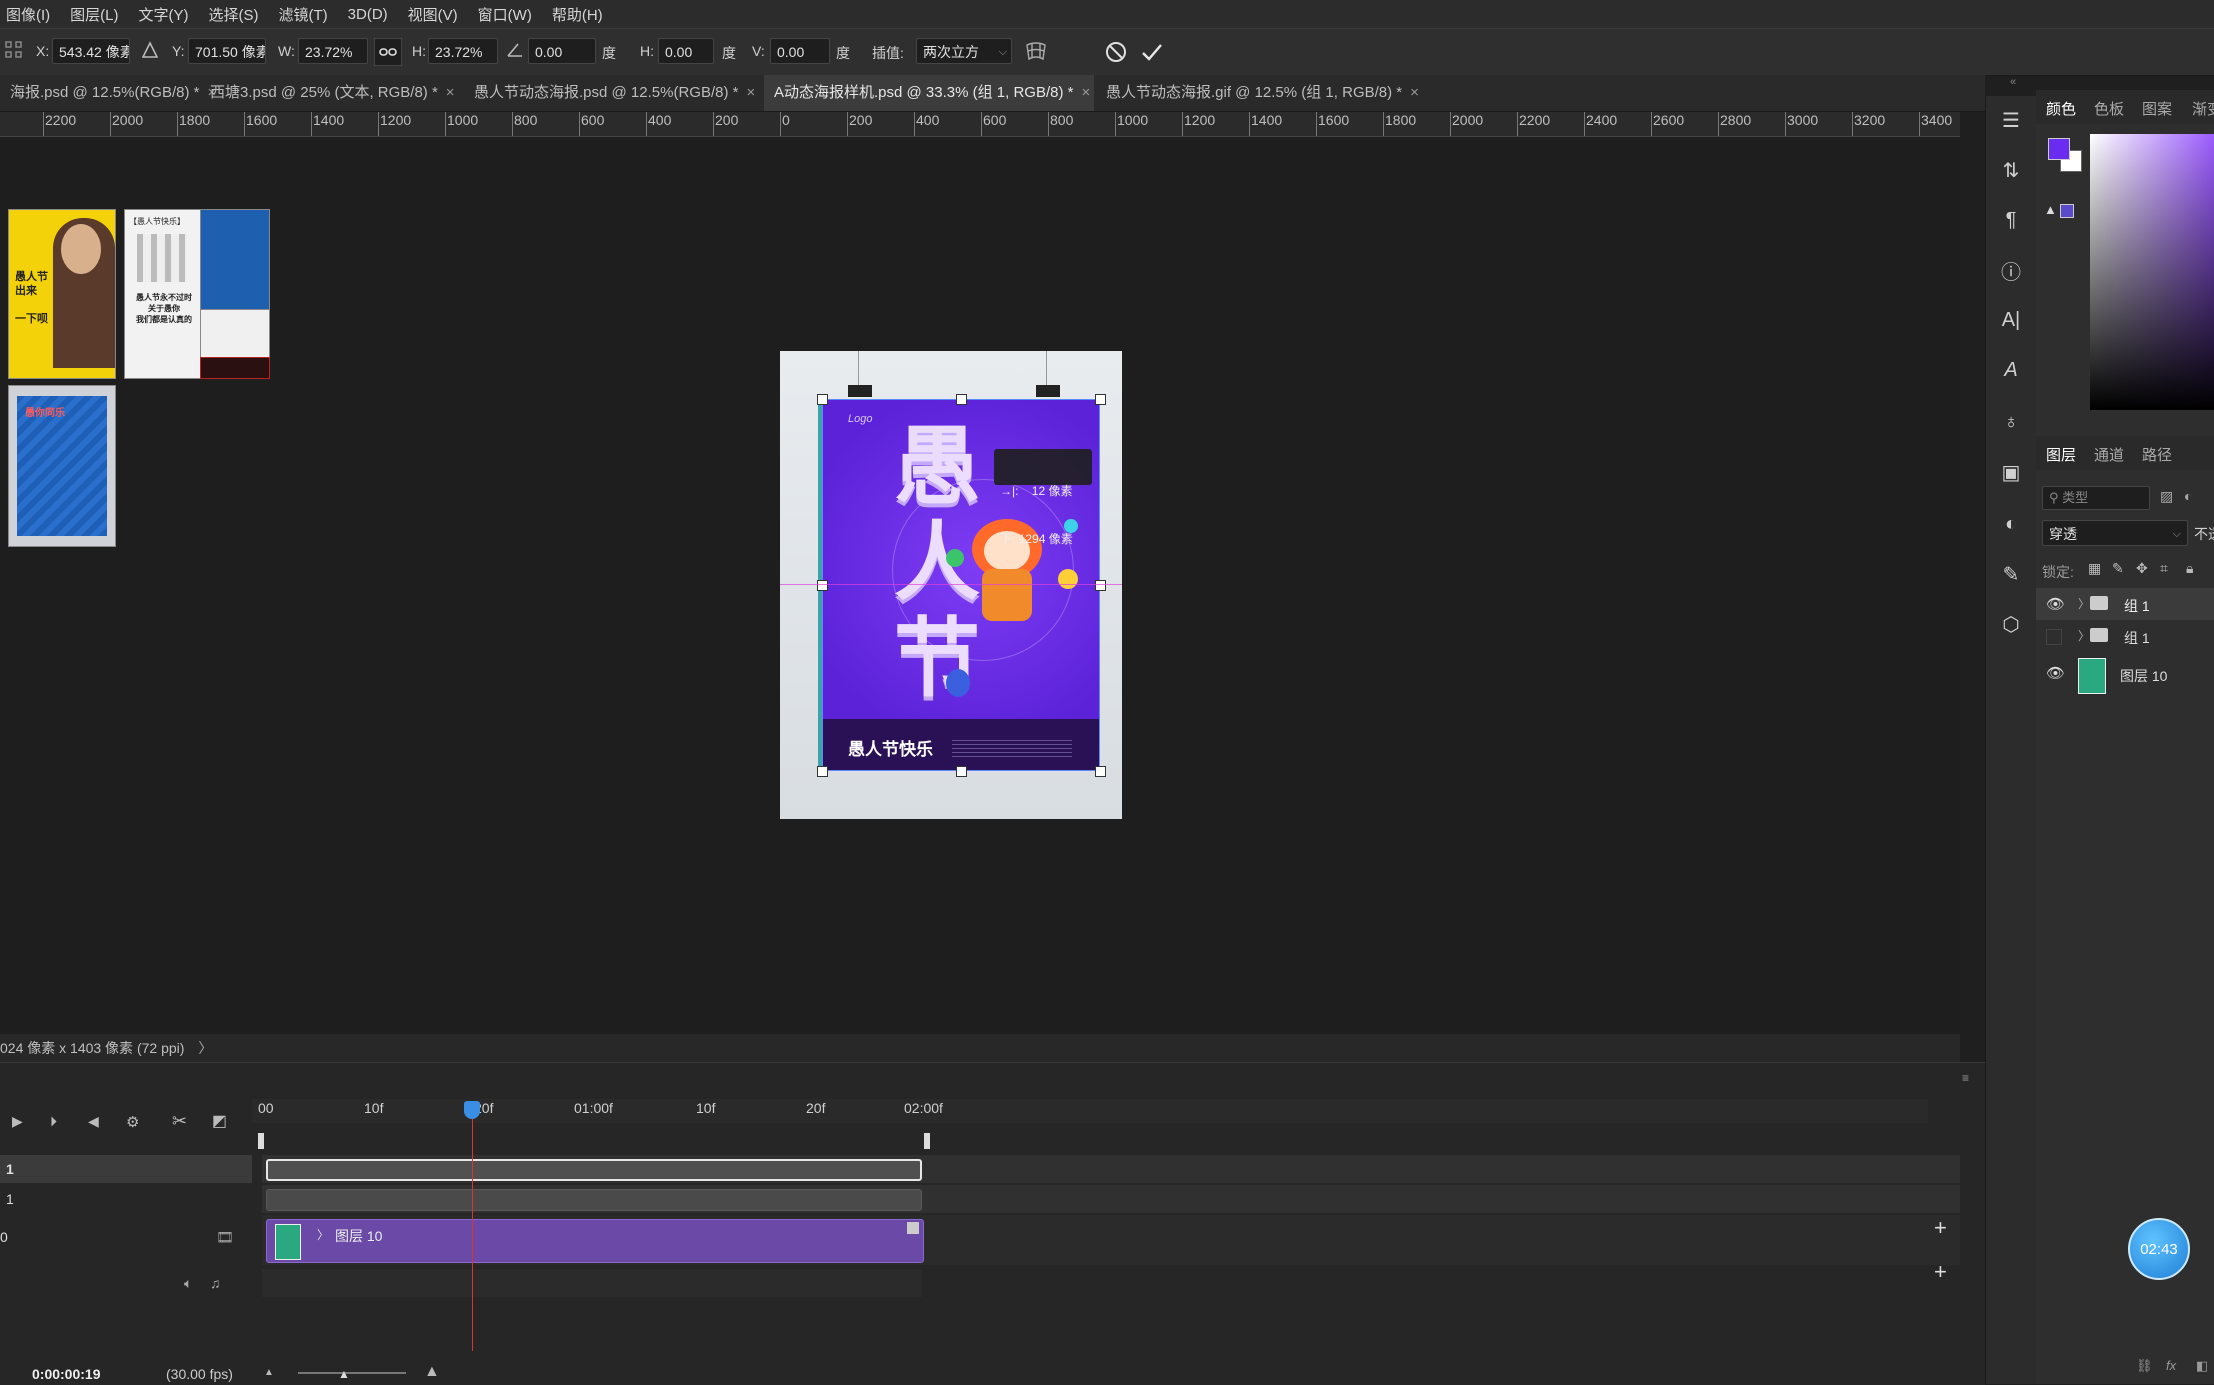 The width and height of the screenshot is (2214, 1385). Describe the element at coordinates (2157, 454) in the screenshot. I see `tab-paths: 路径` at that location.